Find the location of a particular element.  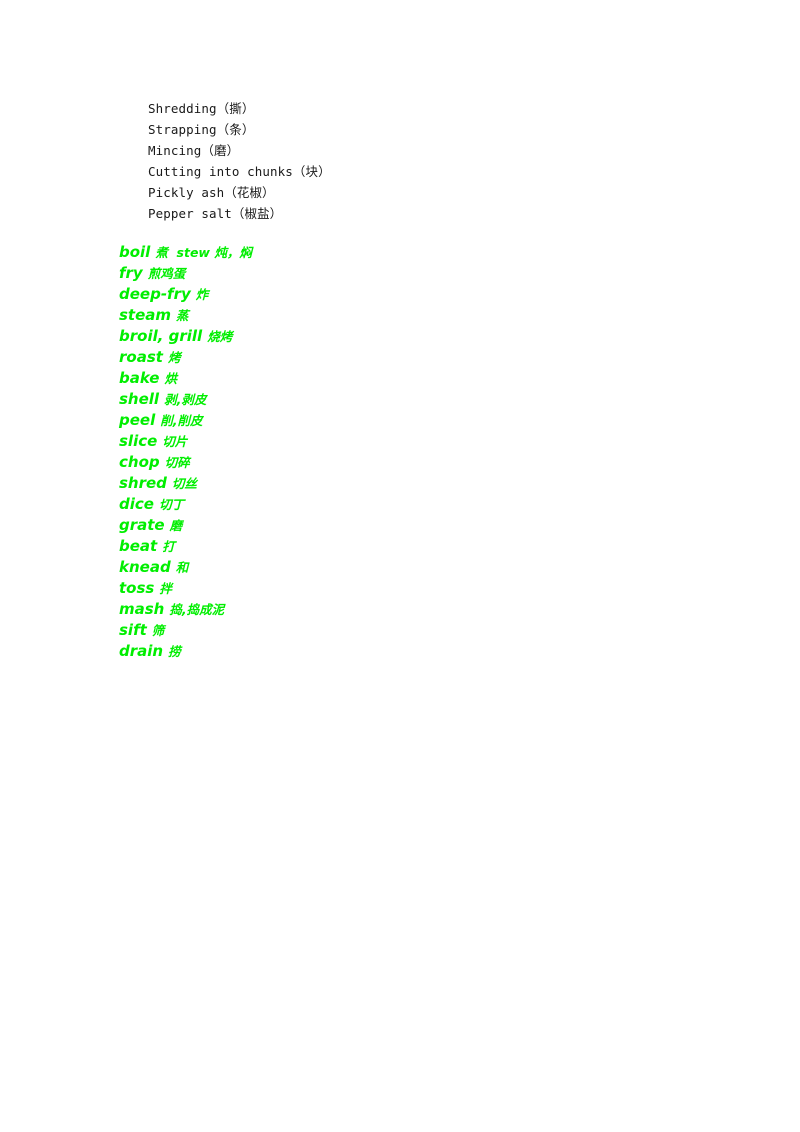

list-item: Shredding（撕） is located at coordinates (428, 108).